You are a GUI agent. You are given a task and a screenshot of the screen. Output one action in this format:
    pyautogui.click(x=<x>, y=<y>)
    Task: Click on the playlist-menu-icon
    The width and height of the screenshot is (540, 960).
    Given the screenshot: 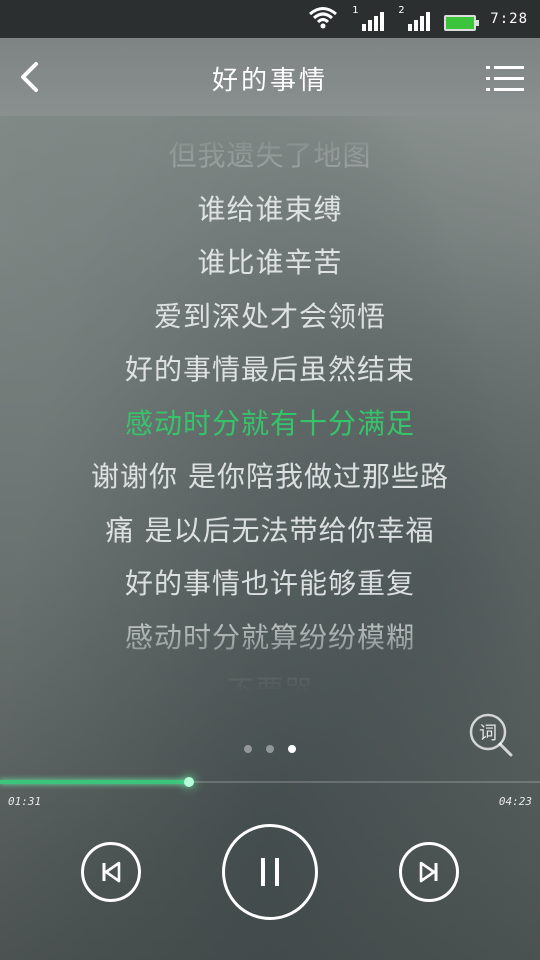 What is the action you would take?
    pyautogui.click(x=505, y=78)
    